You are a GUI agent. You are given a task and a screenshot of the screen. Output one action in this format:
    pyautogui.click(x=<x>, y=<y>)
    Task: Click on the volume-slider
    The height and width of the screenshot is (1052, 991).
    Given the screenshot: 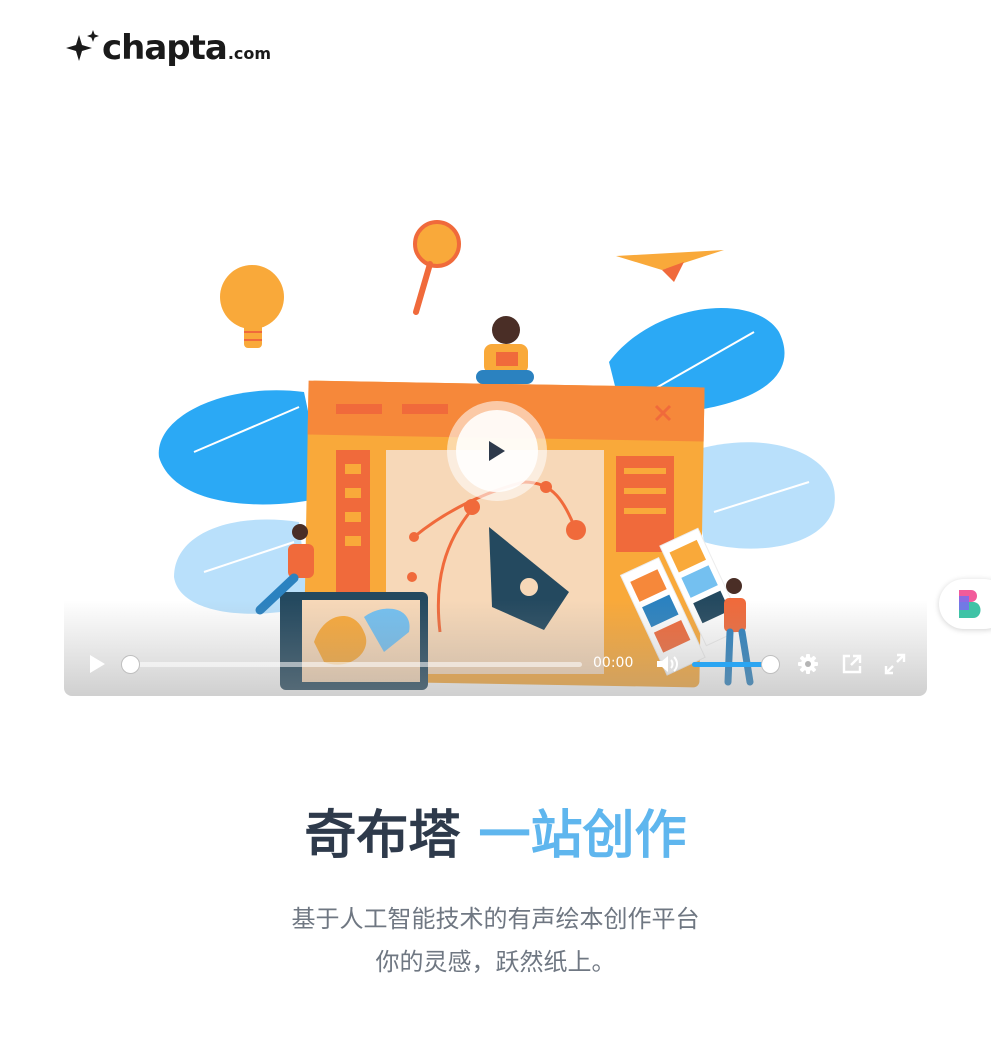 What is the action you would take?
    pyautogui.click(x=731, y=664)
    